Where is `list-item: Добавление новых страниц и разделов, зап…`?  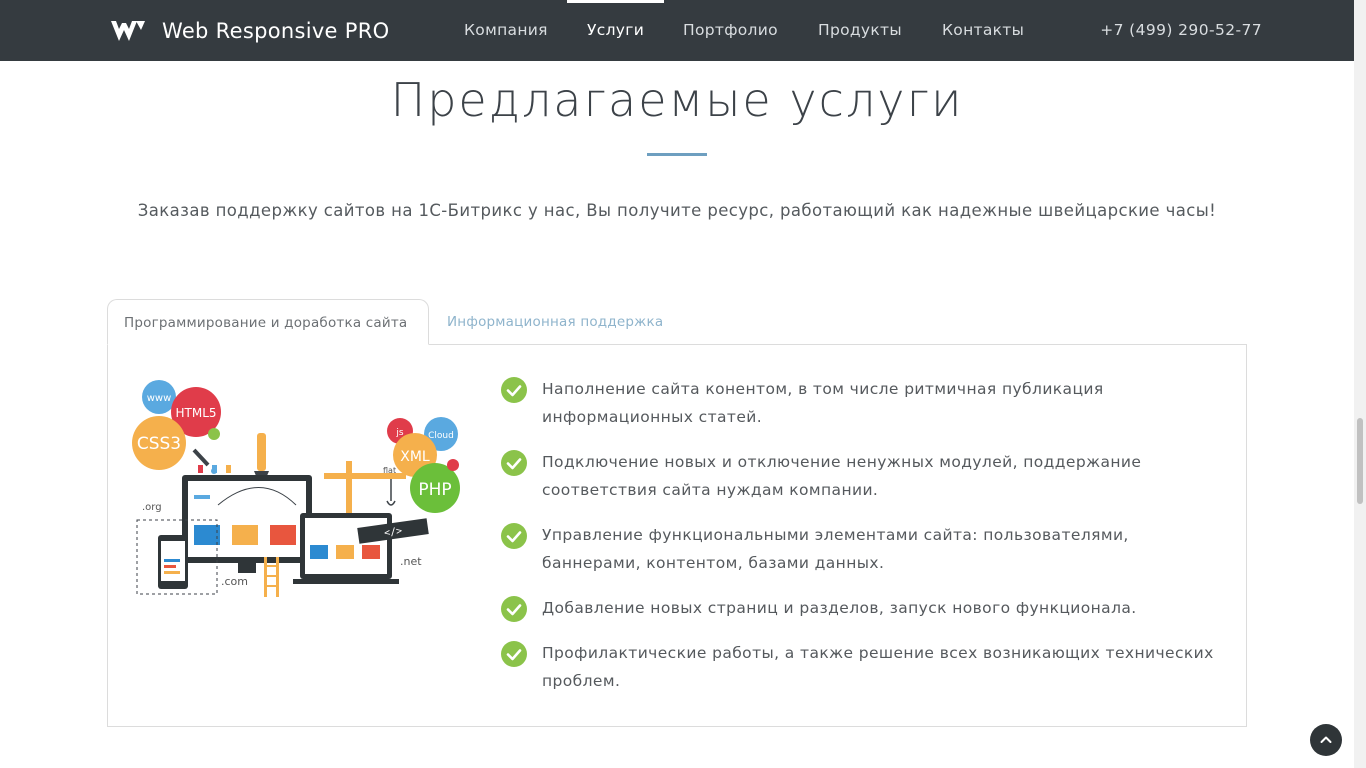 list-item: Добавление новых страниц и разделов, зап… is located at coordinates (861, 608).